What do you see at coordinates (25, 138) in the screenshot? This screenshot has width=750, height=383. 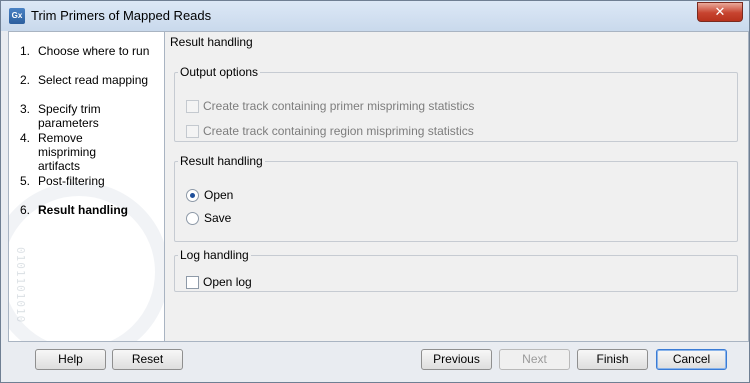 I see `step-number: 4.` at bounding box center [25, 138].